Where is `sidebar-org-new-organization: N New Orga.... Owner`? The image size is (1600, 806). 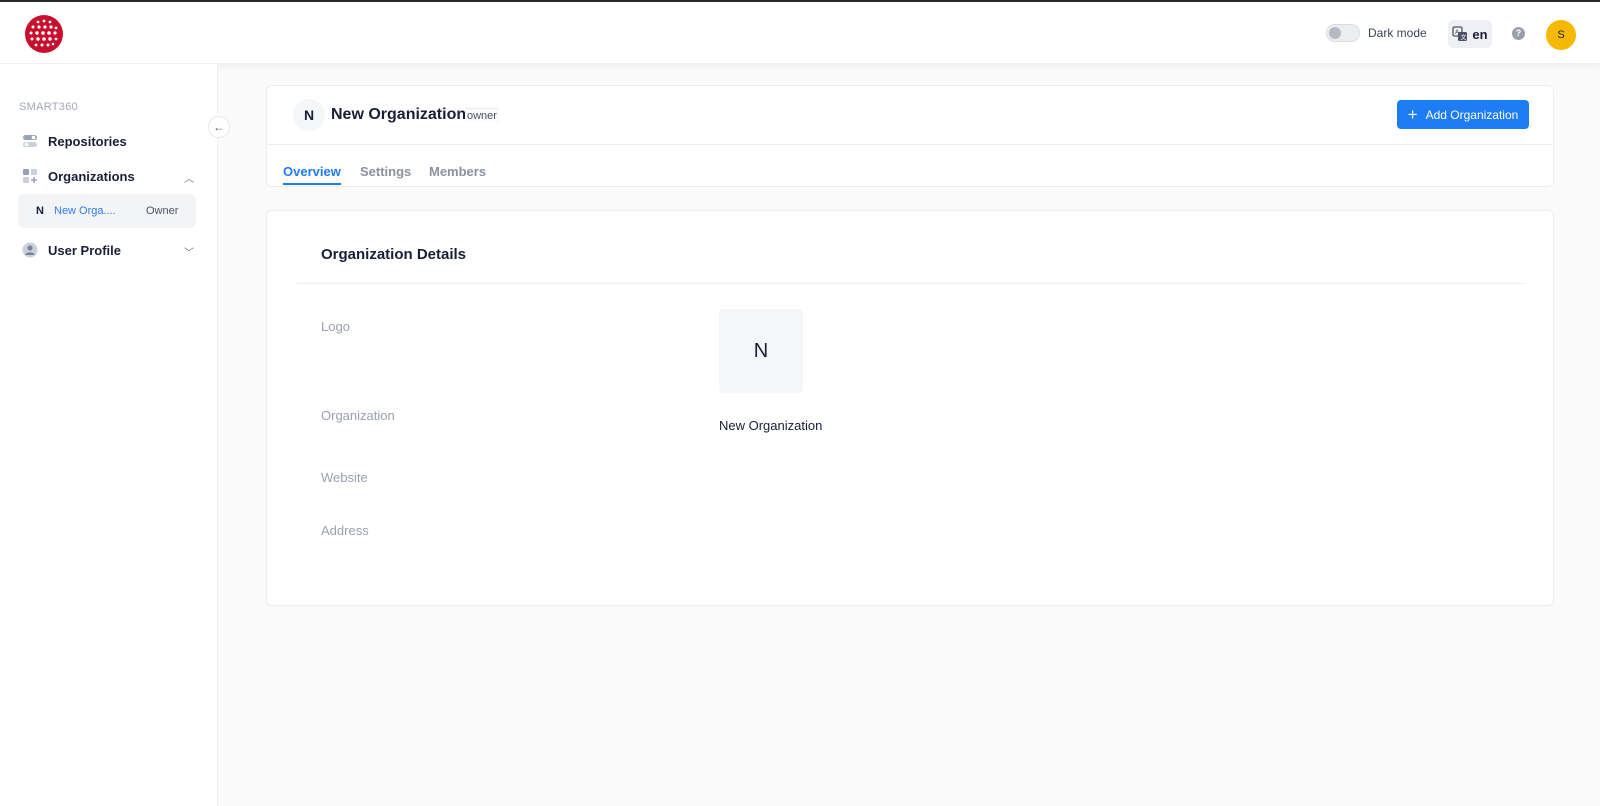 sidebar-org-new-organization: N New Orga.... Owner is located at coordinates (107, 211).